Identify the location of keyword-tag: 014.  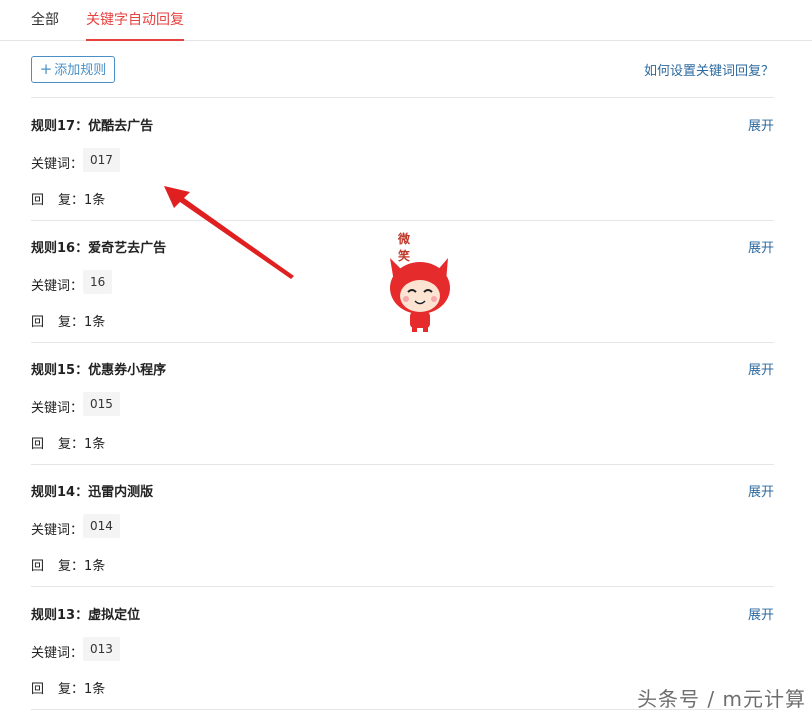
(101, 526).